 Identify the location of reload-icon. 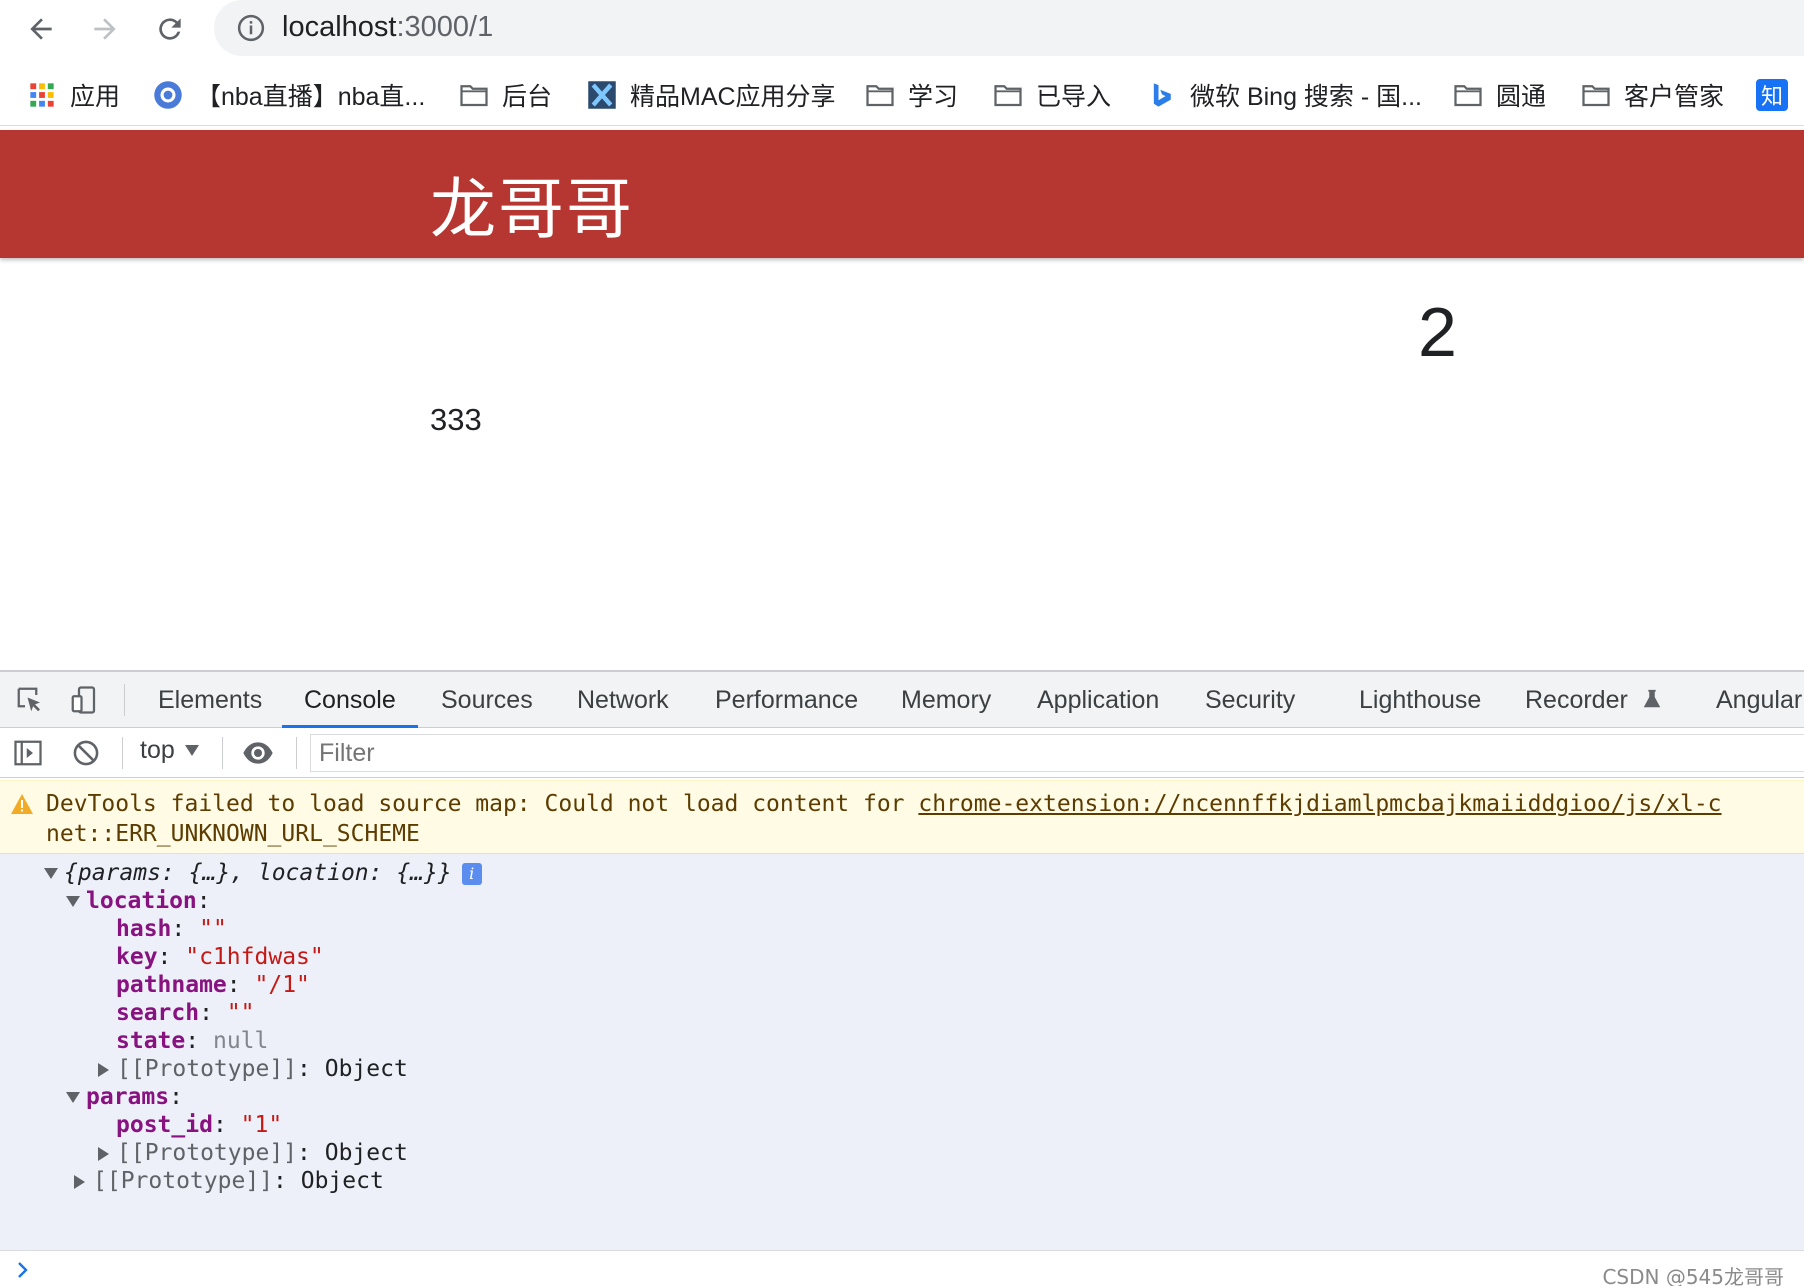
(170, 29).